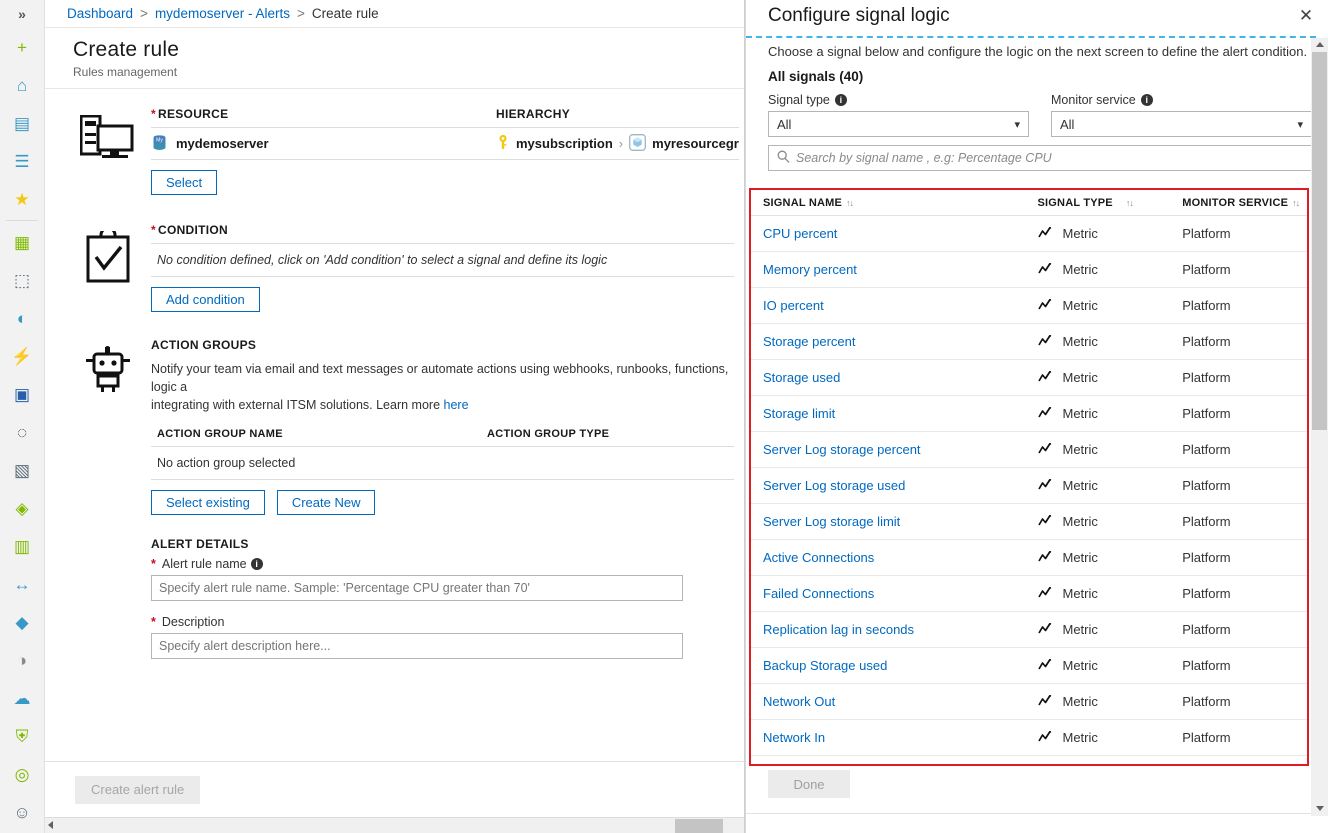 Image resolution: width=1328 pixels, height=833 pixels. I want to click on signal-name-link: Storage used, so click(801, 377).